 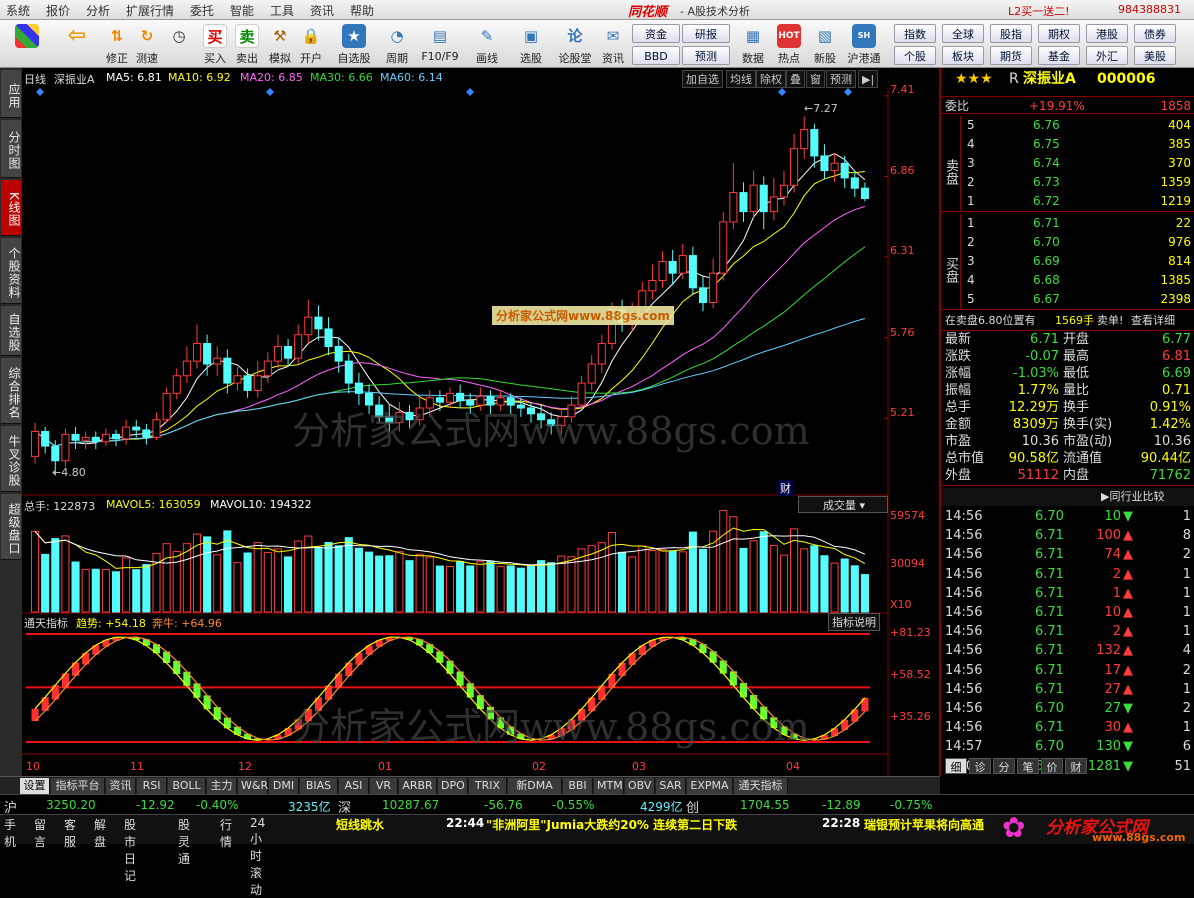 What do you see at coordinates (843, 504) in the screenshot?
I see `volume-select: 成交量 ▾` at bounding box center [843, 504].